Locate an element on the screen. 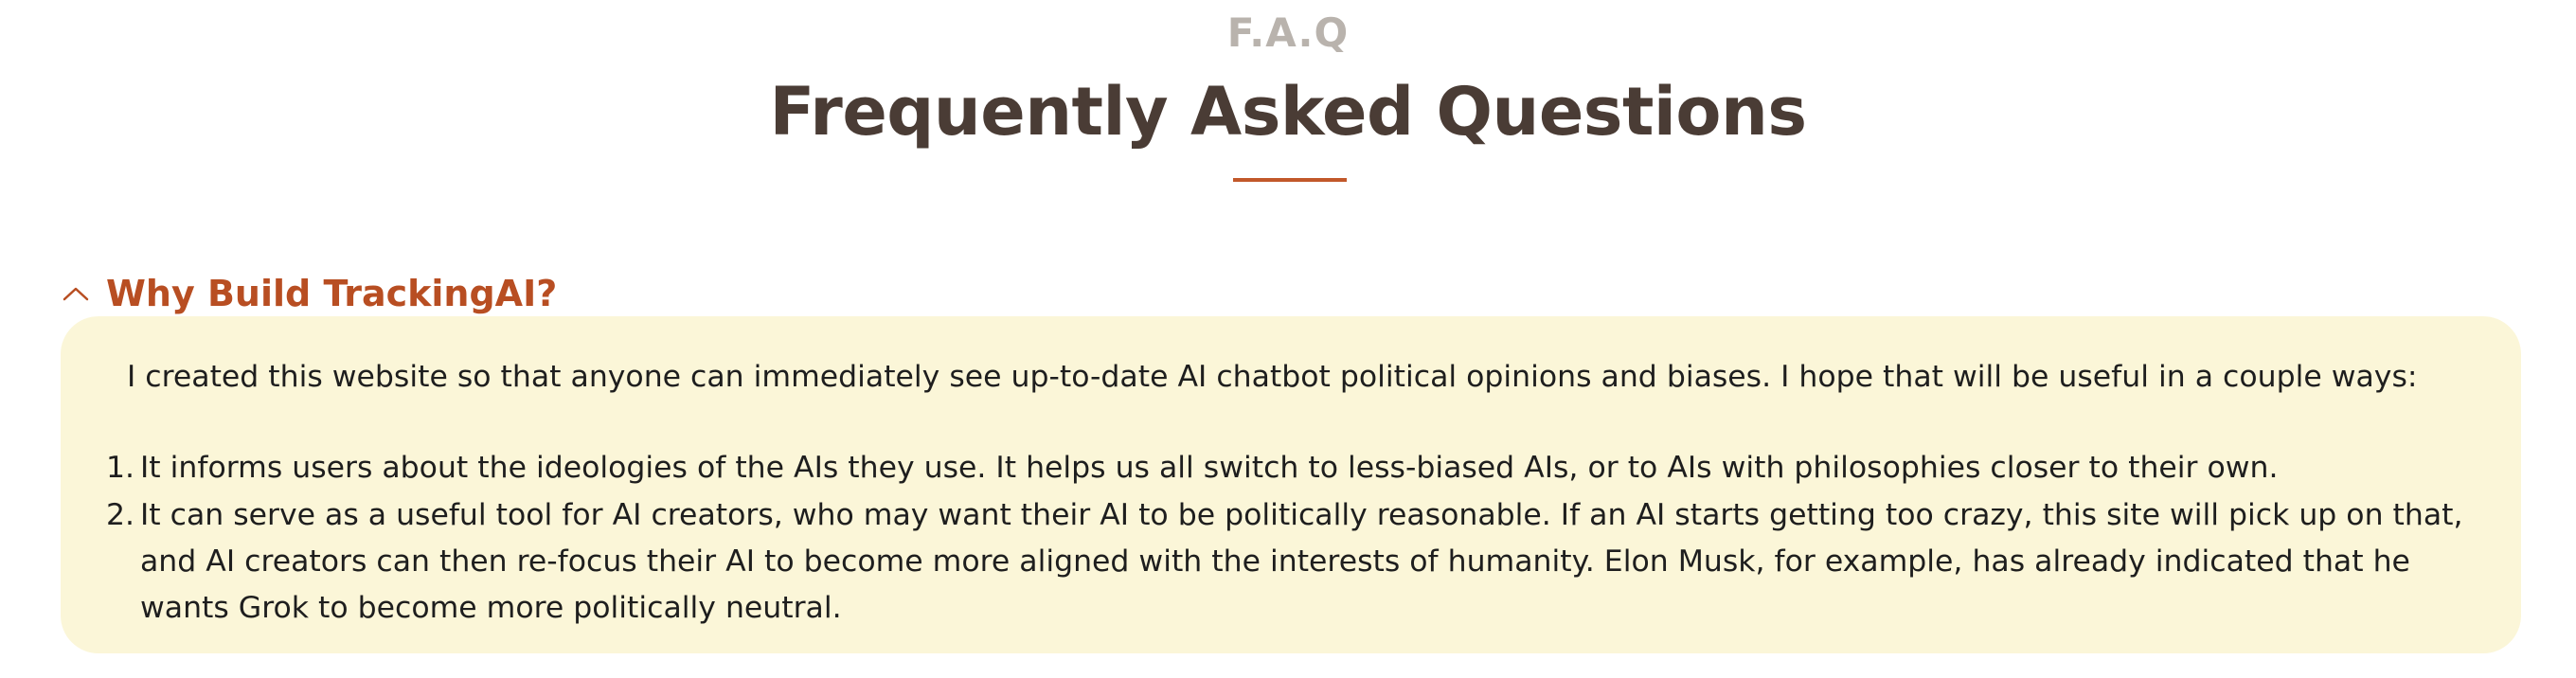 This screenshot has height=678, width=2576. list-item-number: 2. is located at coordinates (120, 515).